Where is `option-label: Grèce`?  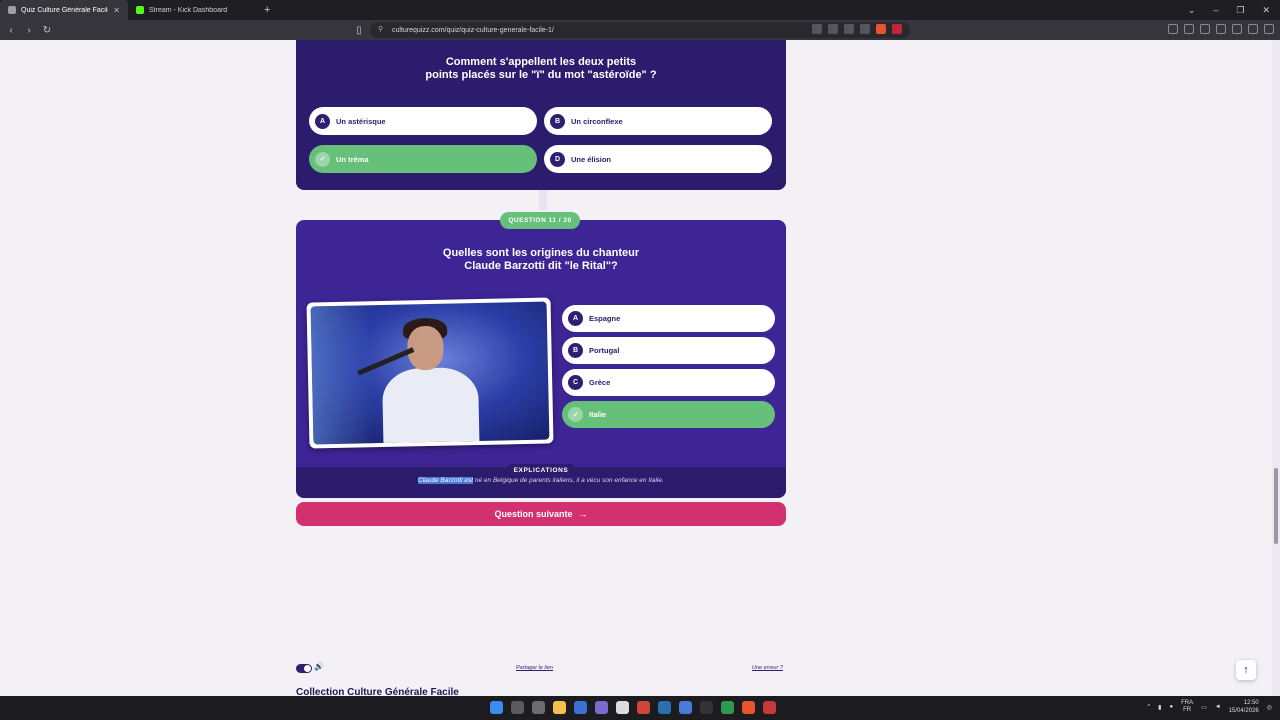 option-label: Grèce is located at coordinates (600, 382).